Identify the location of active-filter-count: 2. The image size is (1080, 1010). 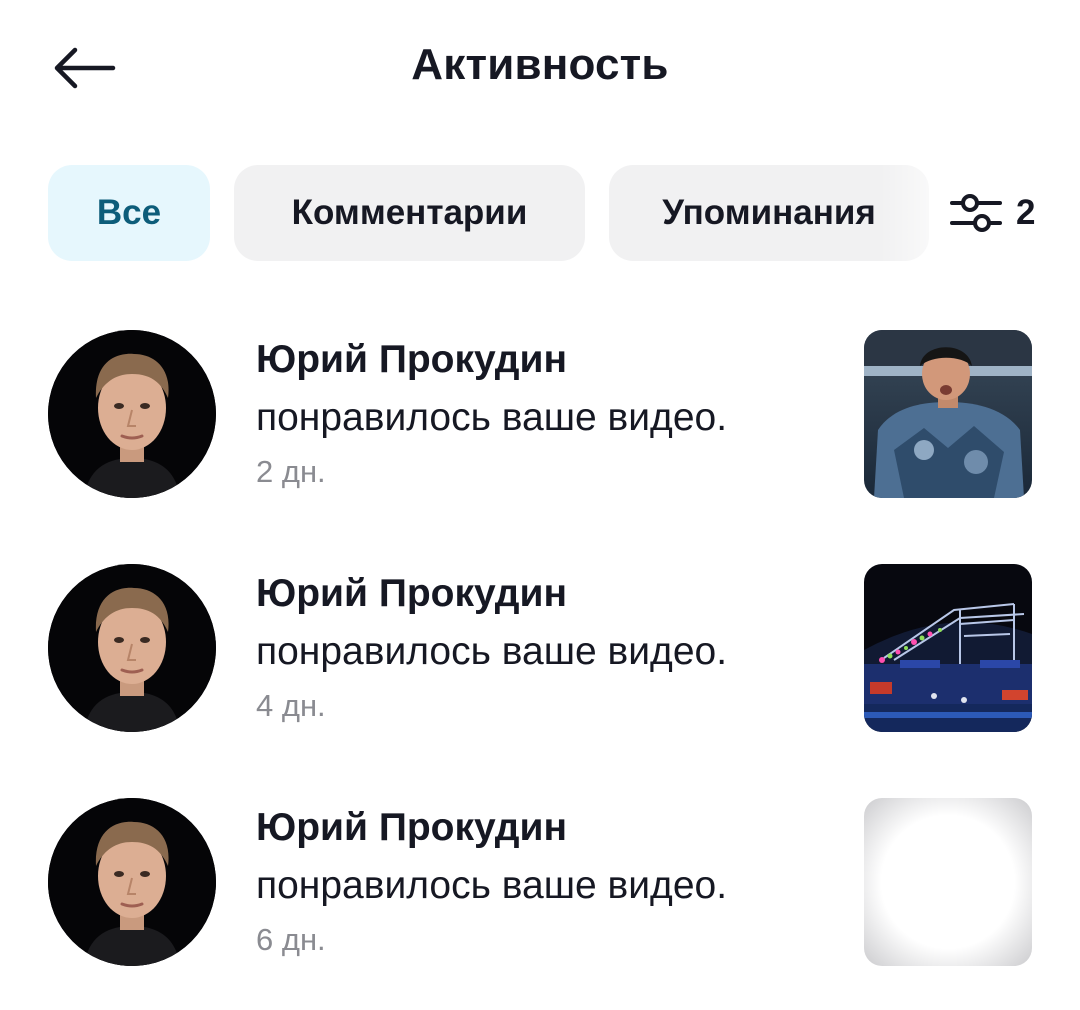
(1026, 212).